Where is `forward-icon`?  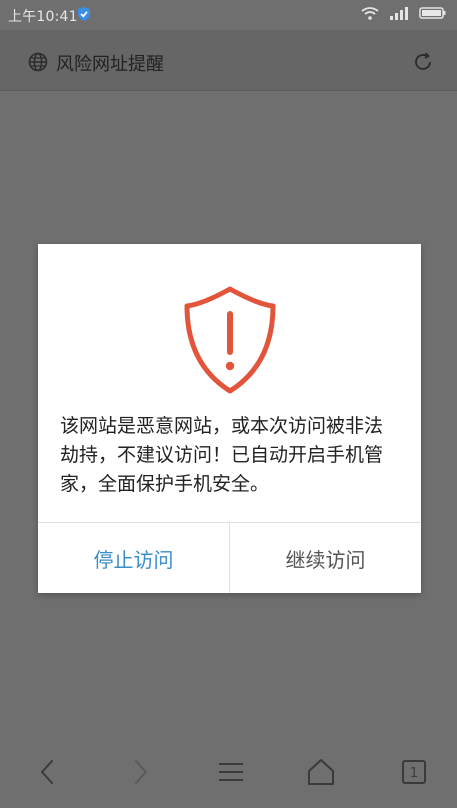 forward-icon is located at coordinates (140, 772).